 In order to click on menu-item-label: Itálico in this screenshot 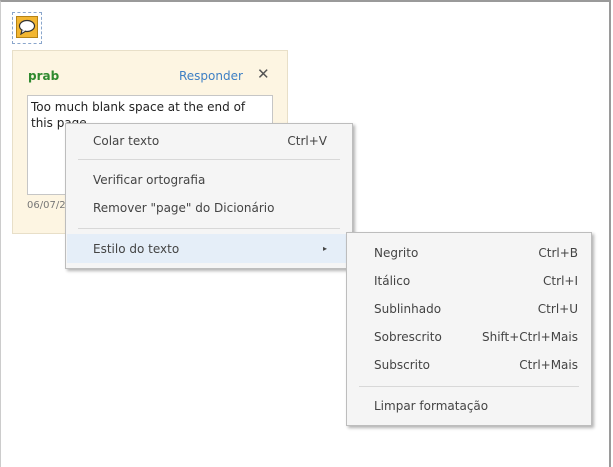, I will do `click(392, 281)`.